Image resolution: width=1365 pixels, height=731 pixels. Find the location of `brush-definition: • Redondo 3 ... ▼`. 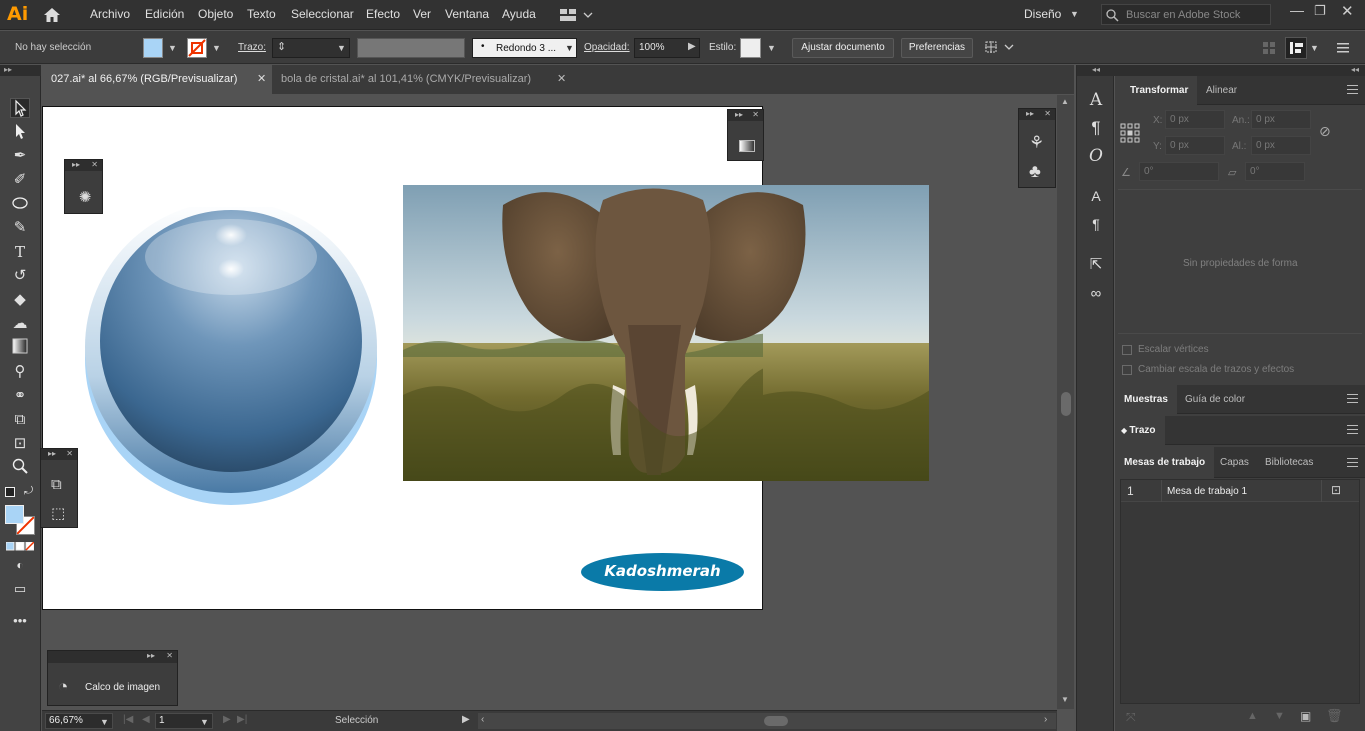

brush-definition: • Redondo 3 ... ▼ is located at coordinates (524, 48).